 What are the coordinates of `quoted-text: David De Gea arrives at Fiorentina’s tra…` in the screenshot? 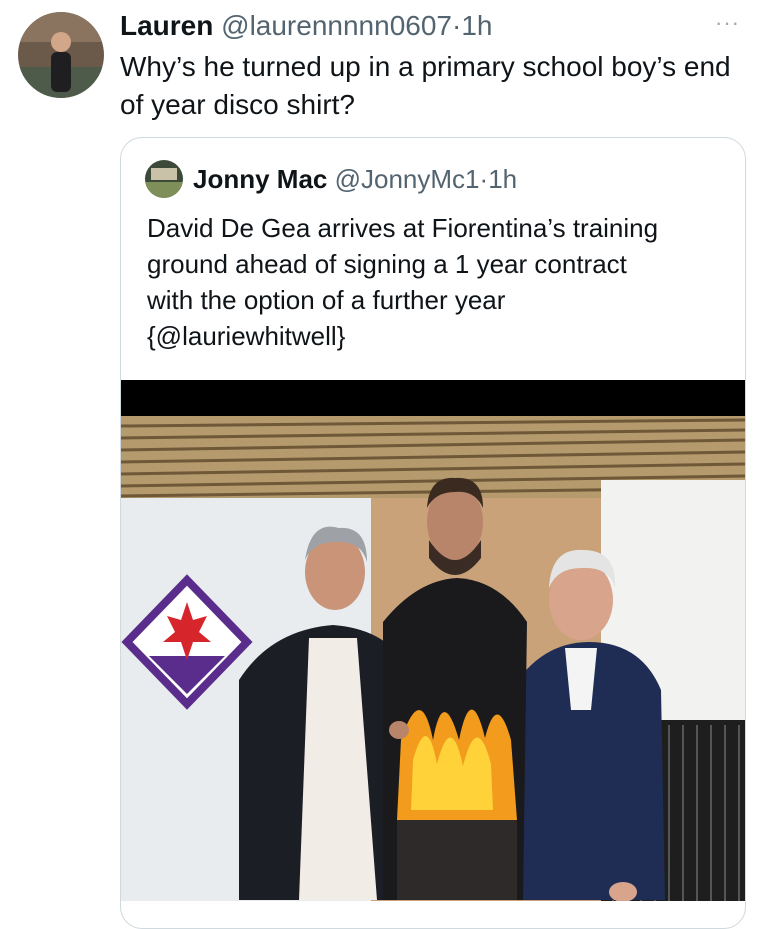 It's located at (442, 282).